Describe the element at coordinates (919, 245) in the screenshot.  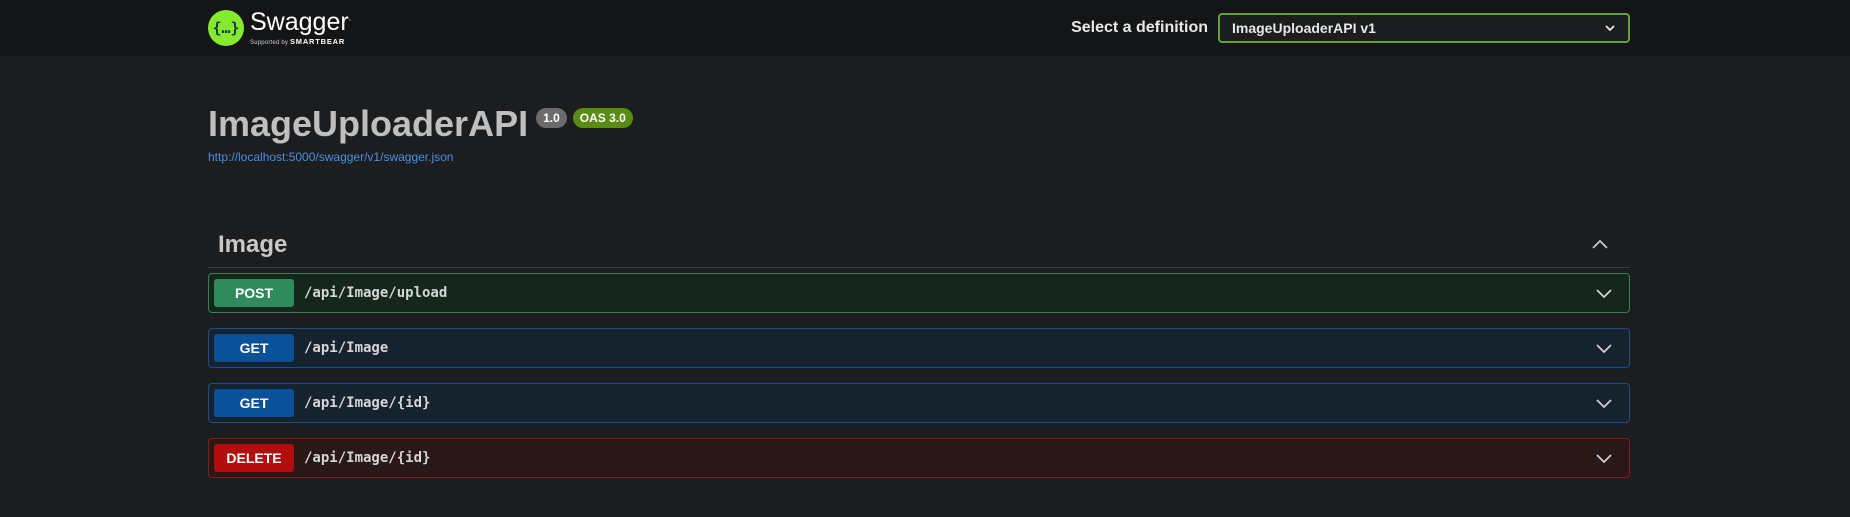
I see `tag-header: Image` at that location.